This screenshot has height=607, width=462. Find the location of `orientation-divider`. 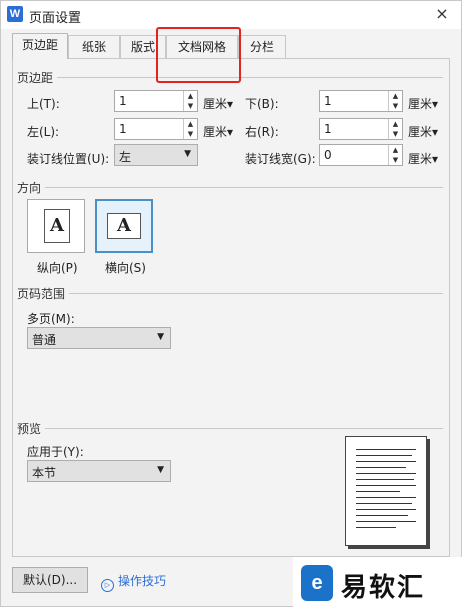

orientation-divider is located at coordinates (230, 187).